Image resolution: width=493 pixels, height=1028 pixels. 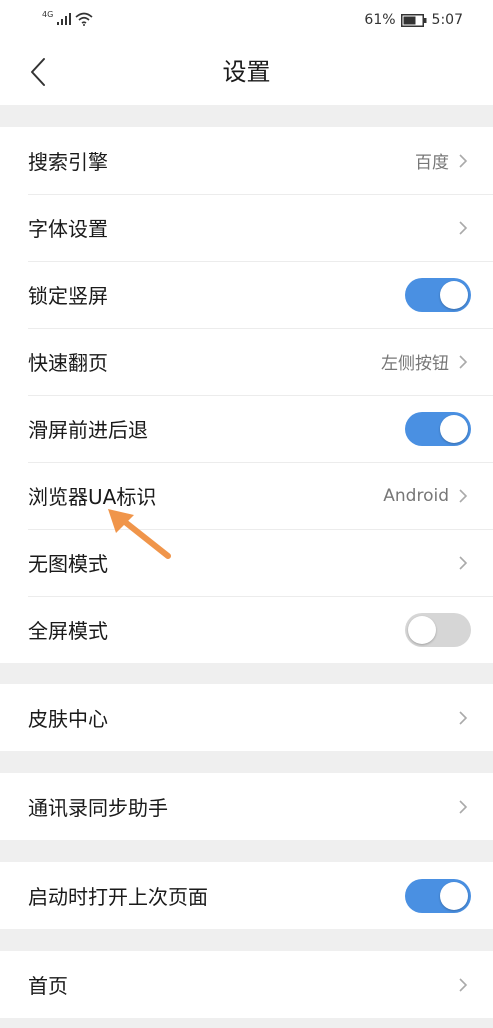 I want to click on setting-row-skin-center: 皮肤中心, so click(x=246, y=717).